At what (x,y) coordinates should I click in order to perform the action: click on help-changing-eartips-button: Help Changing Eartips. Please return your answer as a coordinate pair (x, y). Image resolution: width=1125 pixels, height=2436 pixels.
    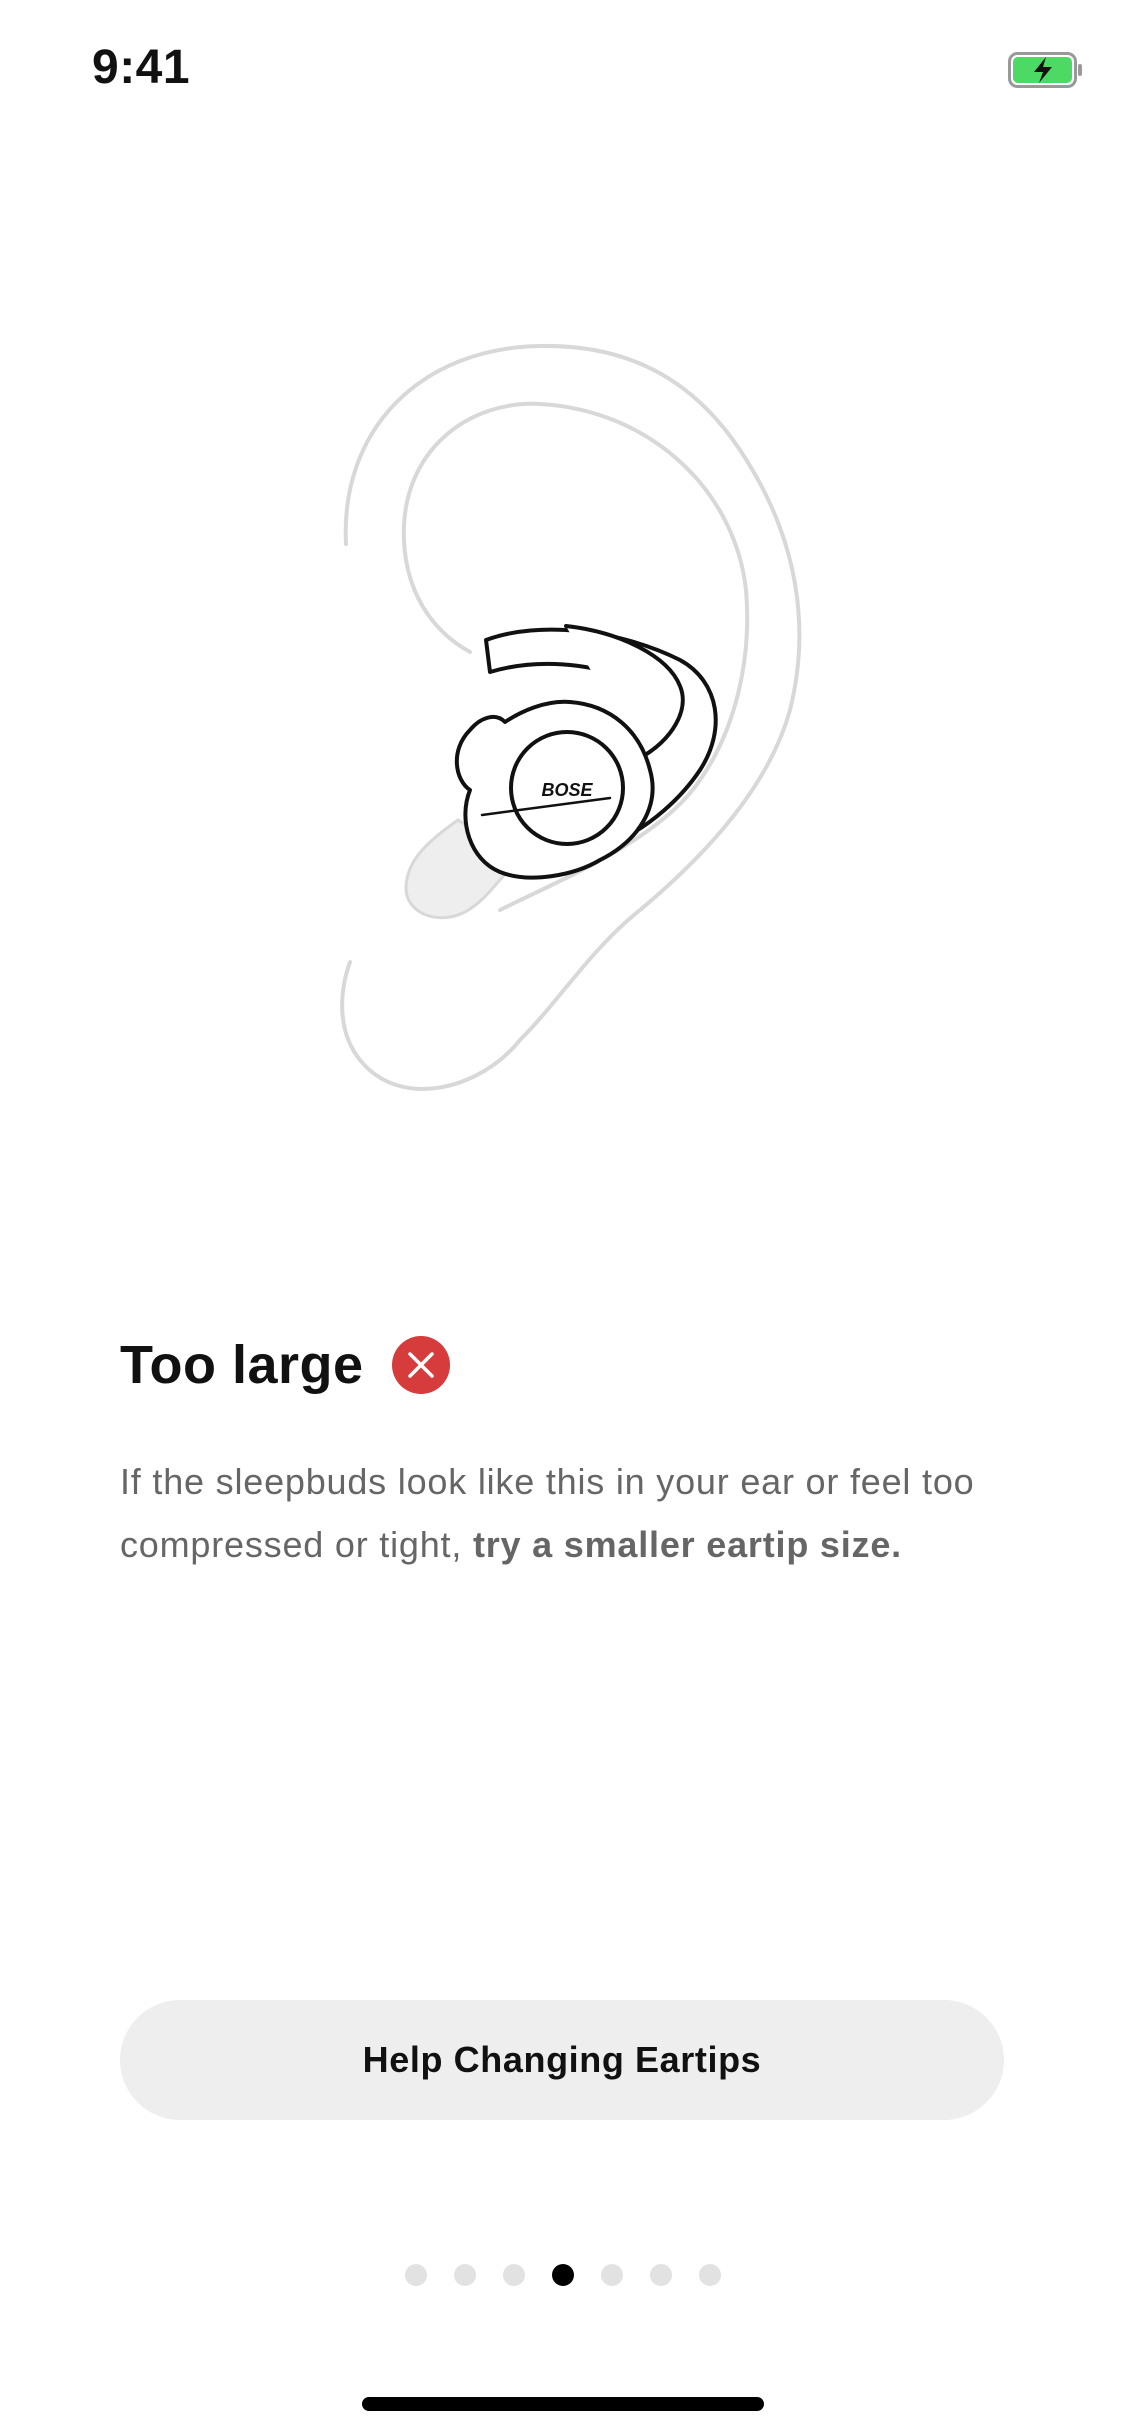
    Looking at the image, I should click on (562, 2060).